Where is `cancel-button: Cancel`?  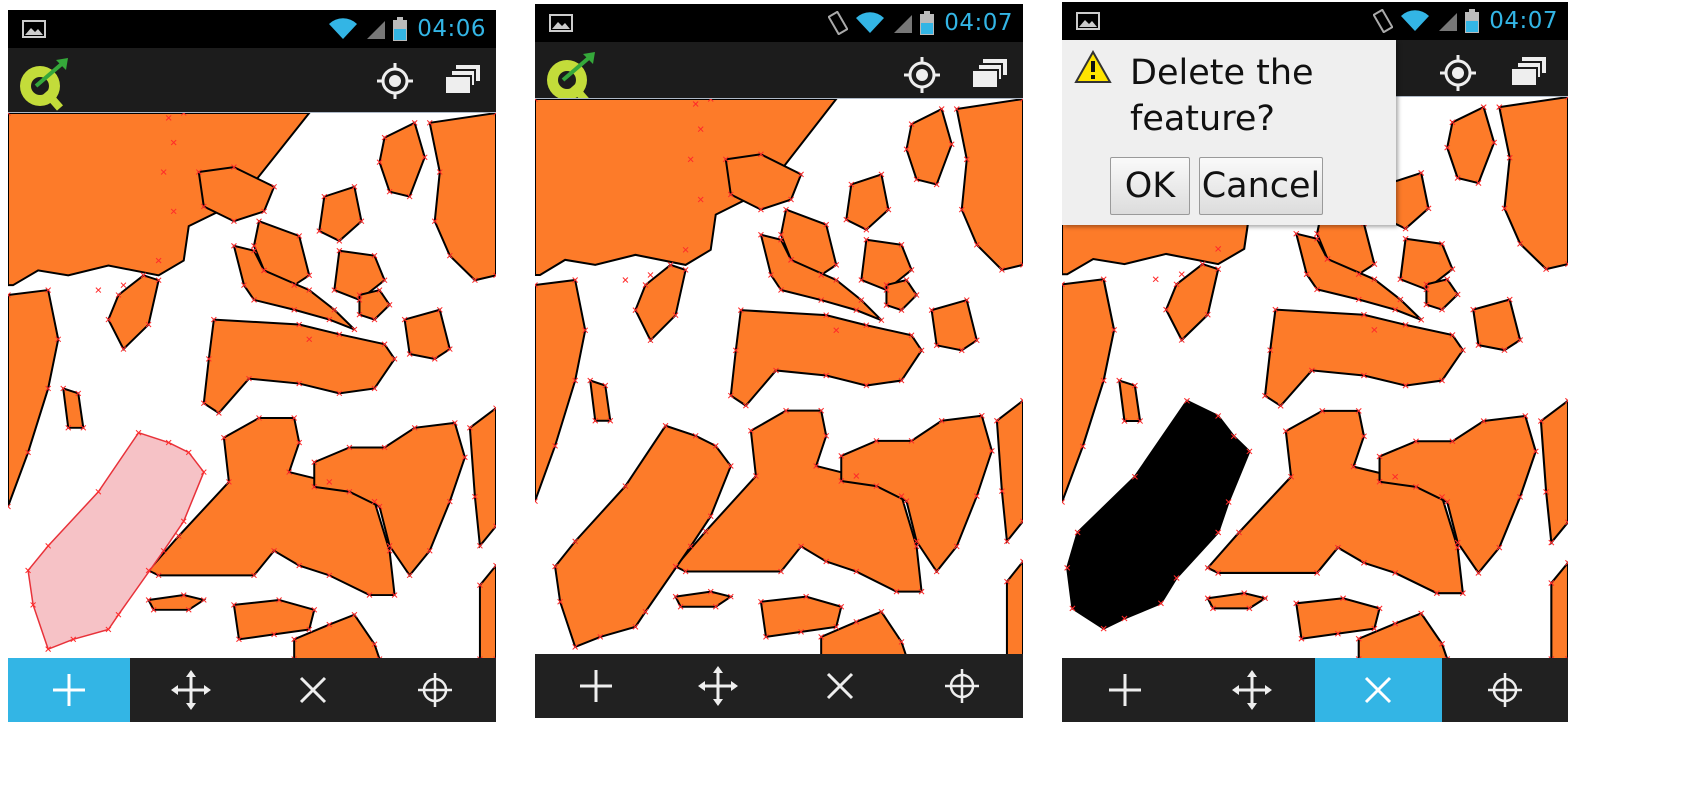
cancel-button: Cancel is located at coordinates (1261, 186).